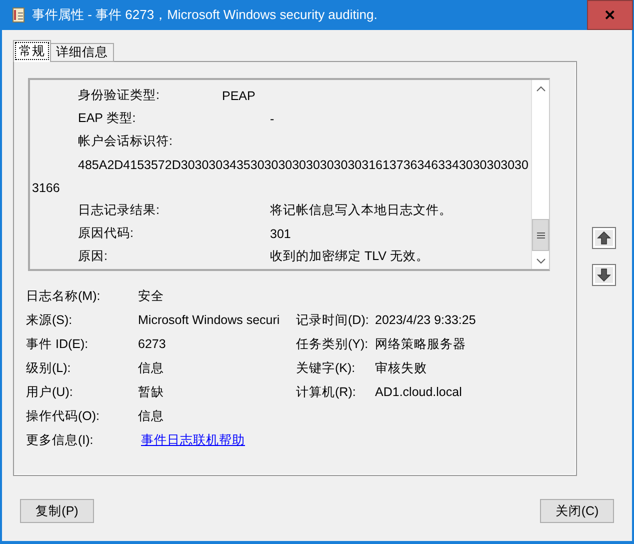 The width and height of the screenshot is (634, 544). I want to click on copy-button: 复制(P), so click(57, 511).